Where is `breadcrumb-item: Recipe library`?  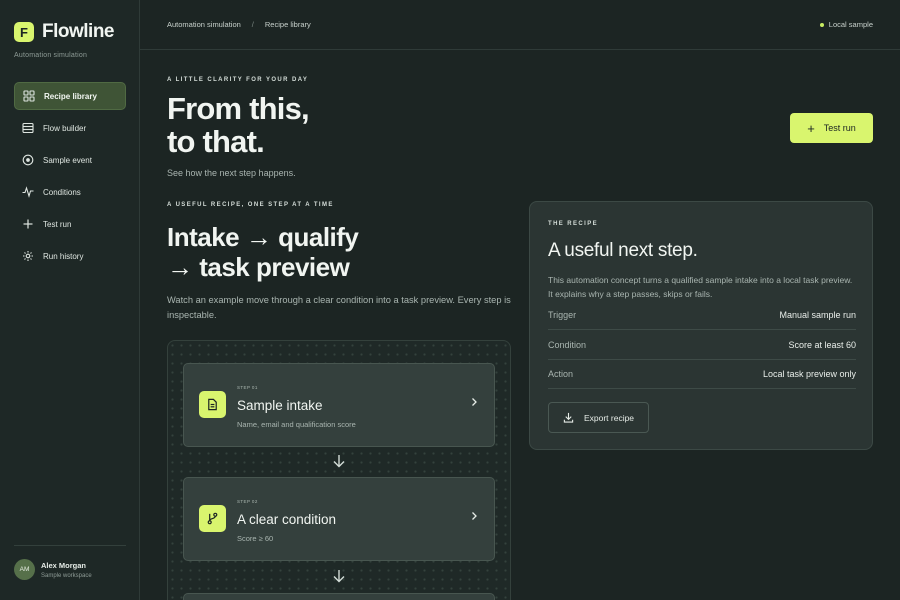
breadcrumb-item: Recipe library is located at coordinates (287, 24).